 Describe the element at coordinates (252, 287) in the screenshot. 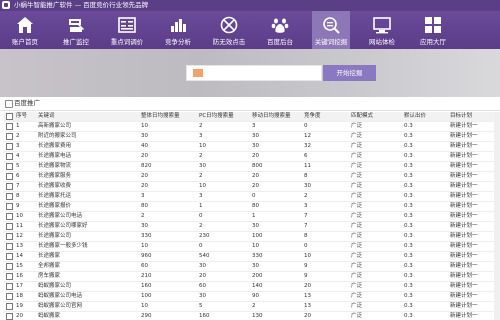

I see `table-row: 17 蚂蚁搬家公司 160 60 140 20 广泛 0.3 新建计划一` at that location.